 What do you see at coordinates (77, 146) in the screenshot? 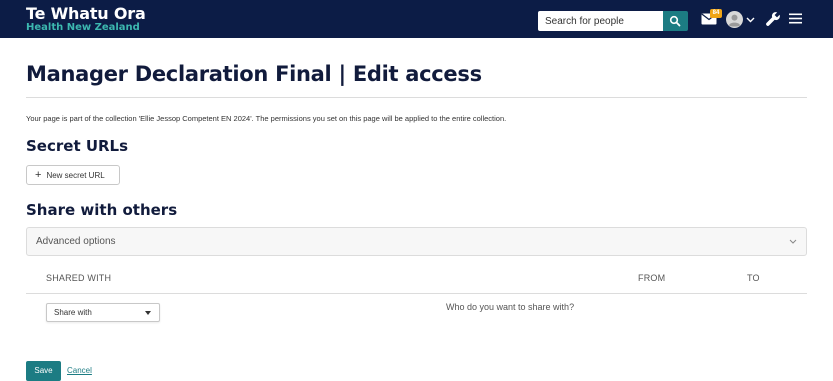
I see `secret-urls-heading: Secret URLs` at bounding box center [77, 146].